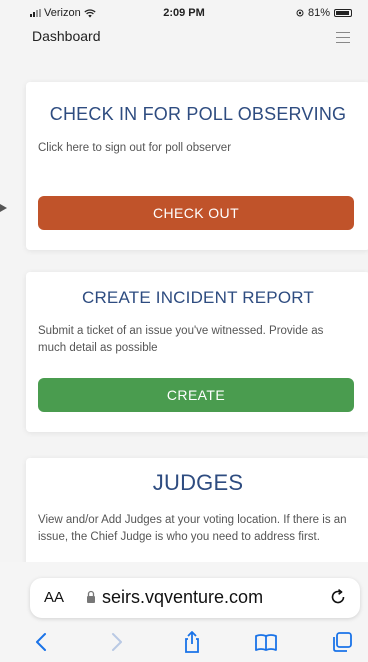 This screenshot has height=662, width=368. I want to click on status-bar: Verizon 2:09 PM 81%, so click(184, 12).